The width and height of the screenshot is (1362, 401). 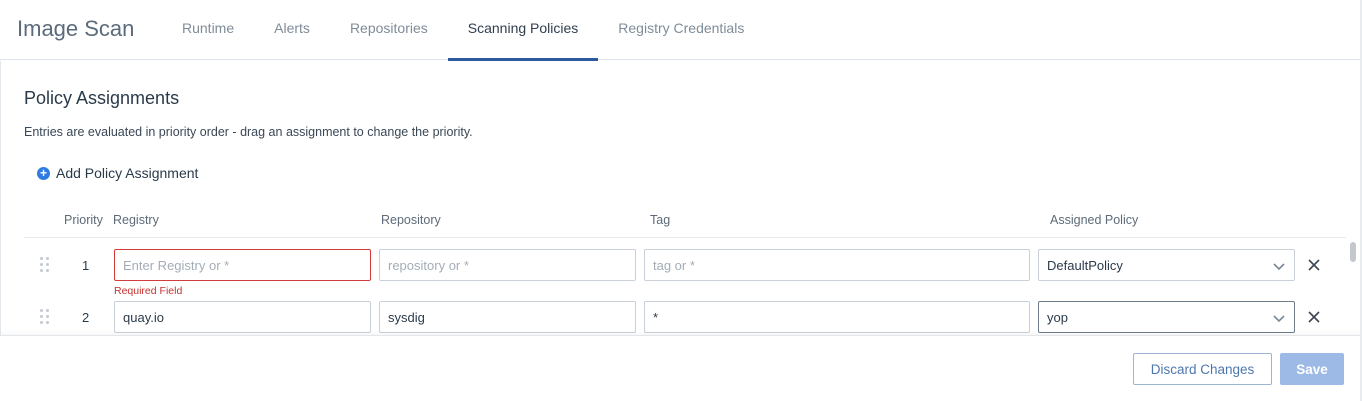 I want to click on tab-repositories: Repositories, so click(x=389, y=30).